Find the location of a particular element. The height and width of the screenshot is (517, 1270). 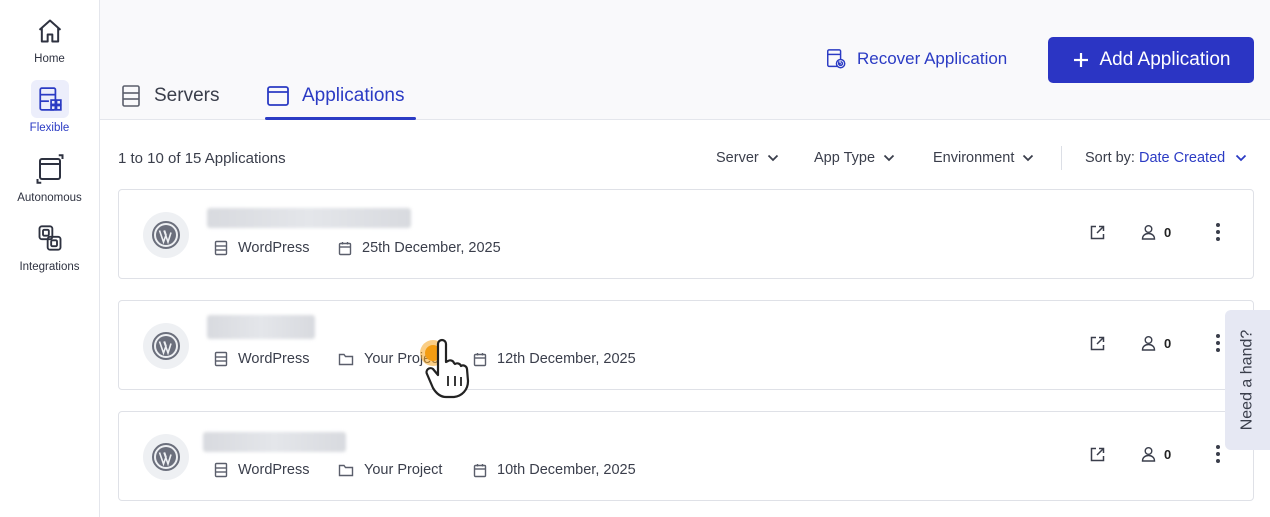

app-date: 25th December, 2025 is located at coordinates (419, 248).